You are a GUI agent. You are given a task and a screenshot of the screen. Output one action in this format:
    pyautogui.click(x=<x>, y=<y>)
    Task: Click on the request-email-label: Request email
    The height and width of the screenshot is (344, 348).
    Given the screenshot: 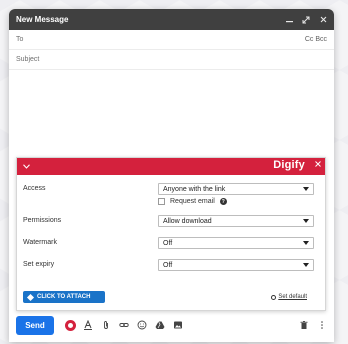 What is the action you would take?
    pyautogui.click(x=192, y=201)
    